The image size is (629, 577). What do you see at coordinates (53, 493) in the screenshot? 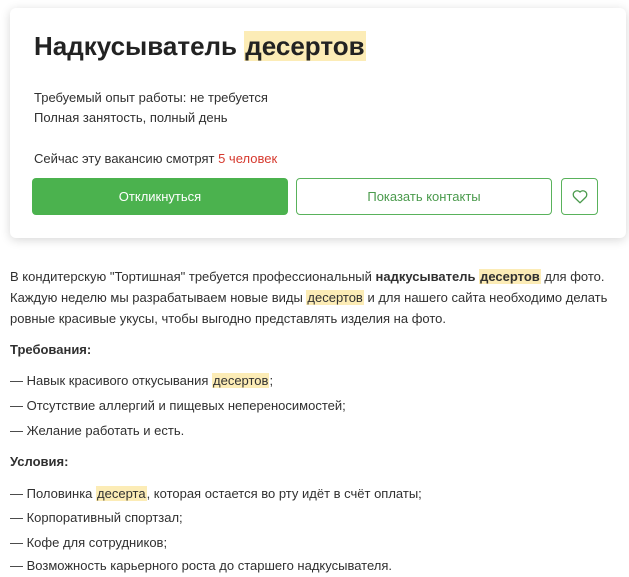
I see `condition-text: — Половинка` at bounding box center [53, 493].